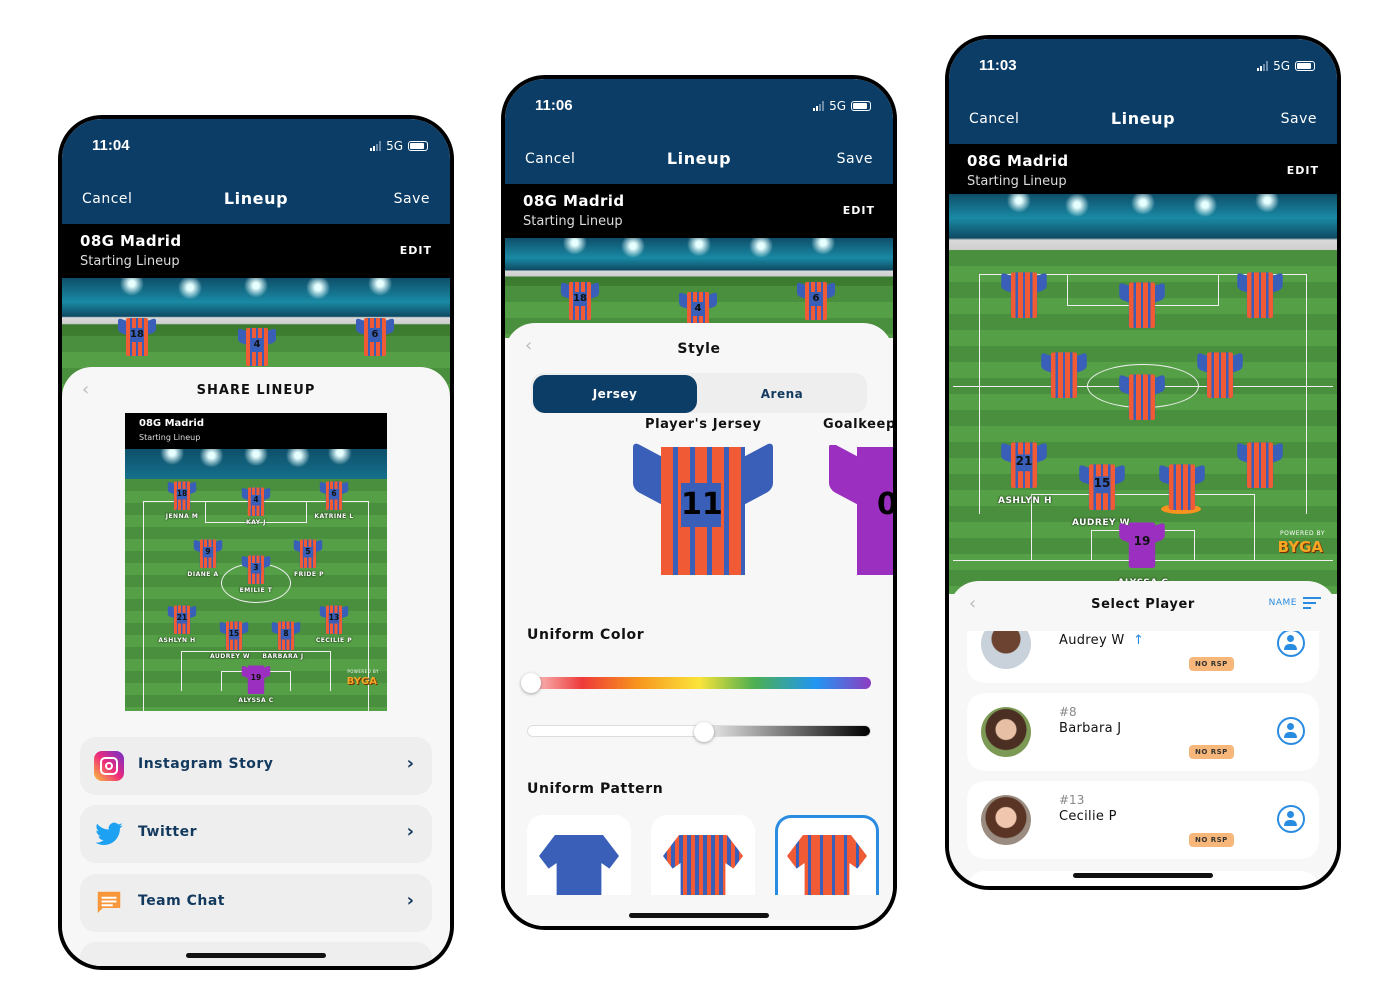 The image size is (1400, 1000). Describe the element at coordinates (182, 495) in the screenshot. I see `preview-jersey: 18` at that location.